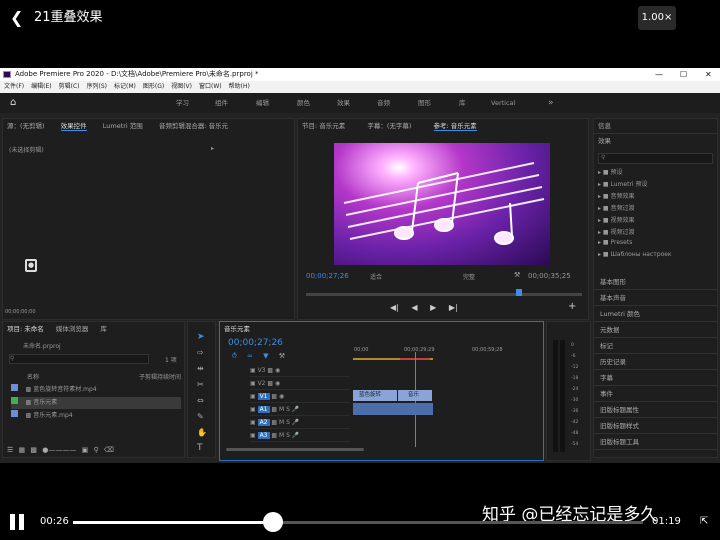  Describe the element at coordinates (655, 298) in the screenshot. I see `panel-item: 基本声音` at that location.